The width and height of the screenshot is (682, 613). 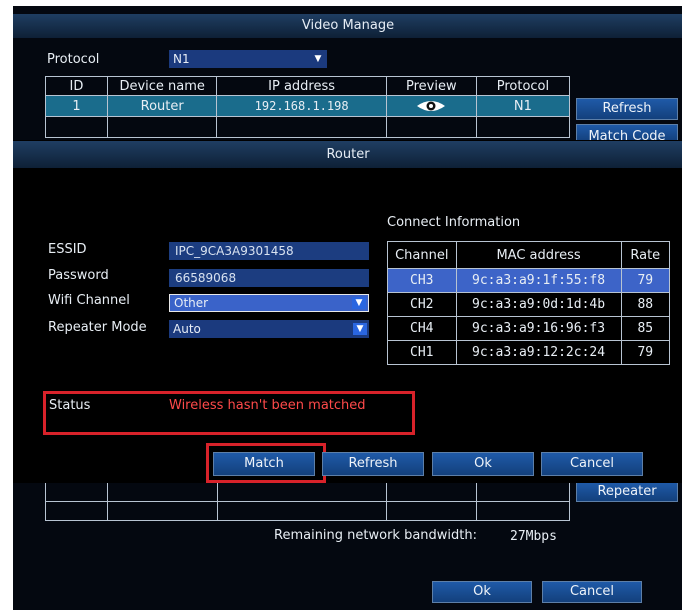 I want to click on video-manage-title: Video Manage, so click(x=347, y=26).